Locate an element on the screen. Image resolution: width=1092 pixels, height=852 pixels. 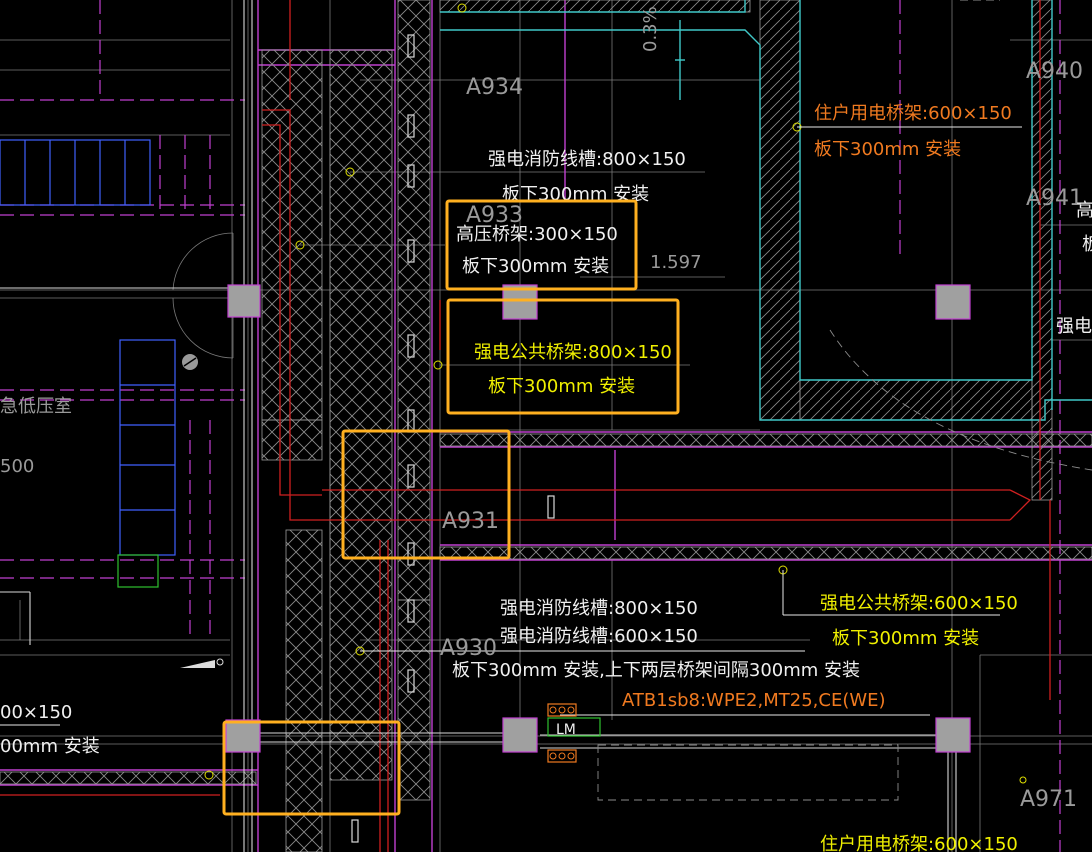
room-a971: A971 is located at coordinates (1048, 799).